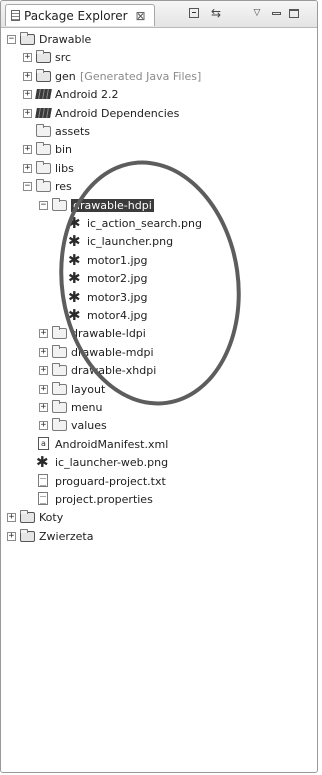 The image size is (322, 775). What do you see at coordinates (64, 168) in the screenshot?
I see `tree-item-label: libs` at bounding box center [64, 168].